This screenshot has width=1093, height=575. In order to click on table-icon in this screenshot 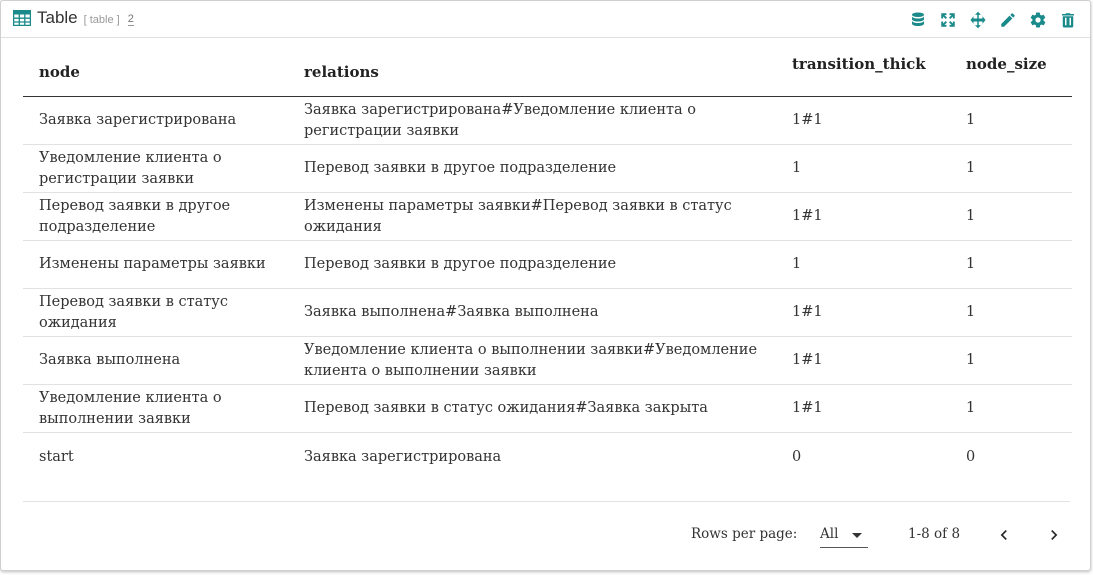, I will do `click(22, 18)`.